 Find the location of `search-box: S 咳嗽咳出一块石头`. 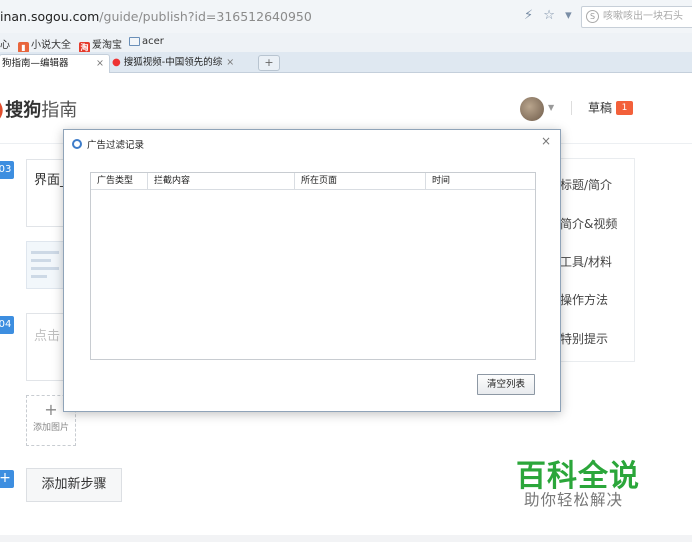

search-box: S 咳嗽咳出一块石头 is located at coordinates (636, 17).